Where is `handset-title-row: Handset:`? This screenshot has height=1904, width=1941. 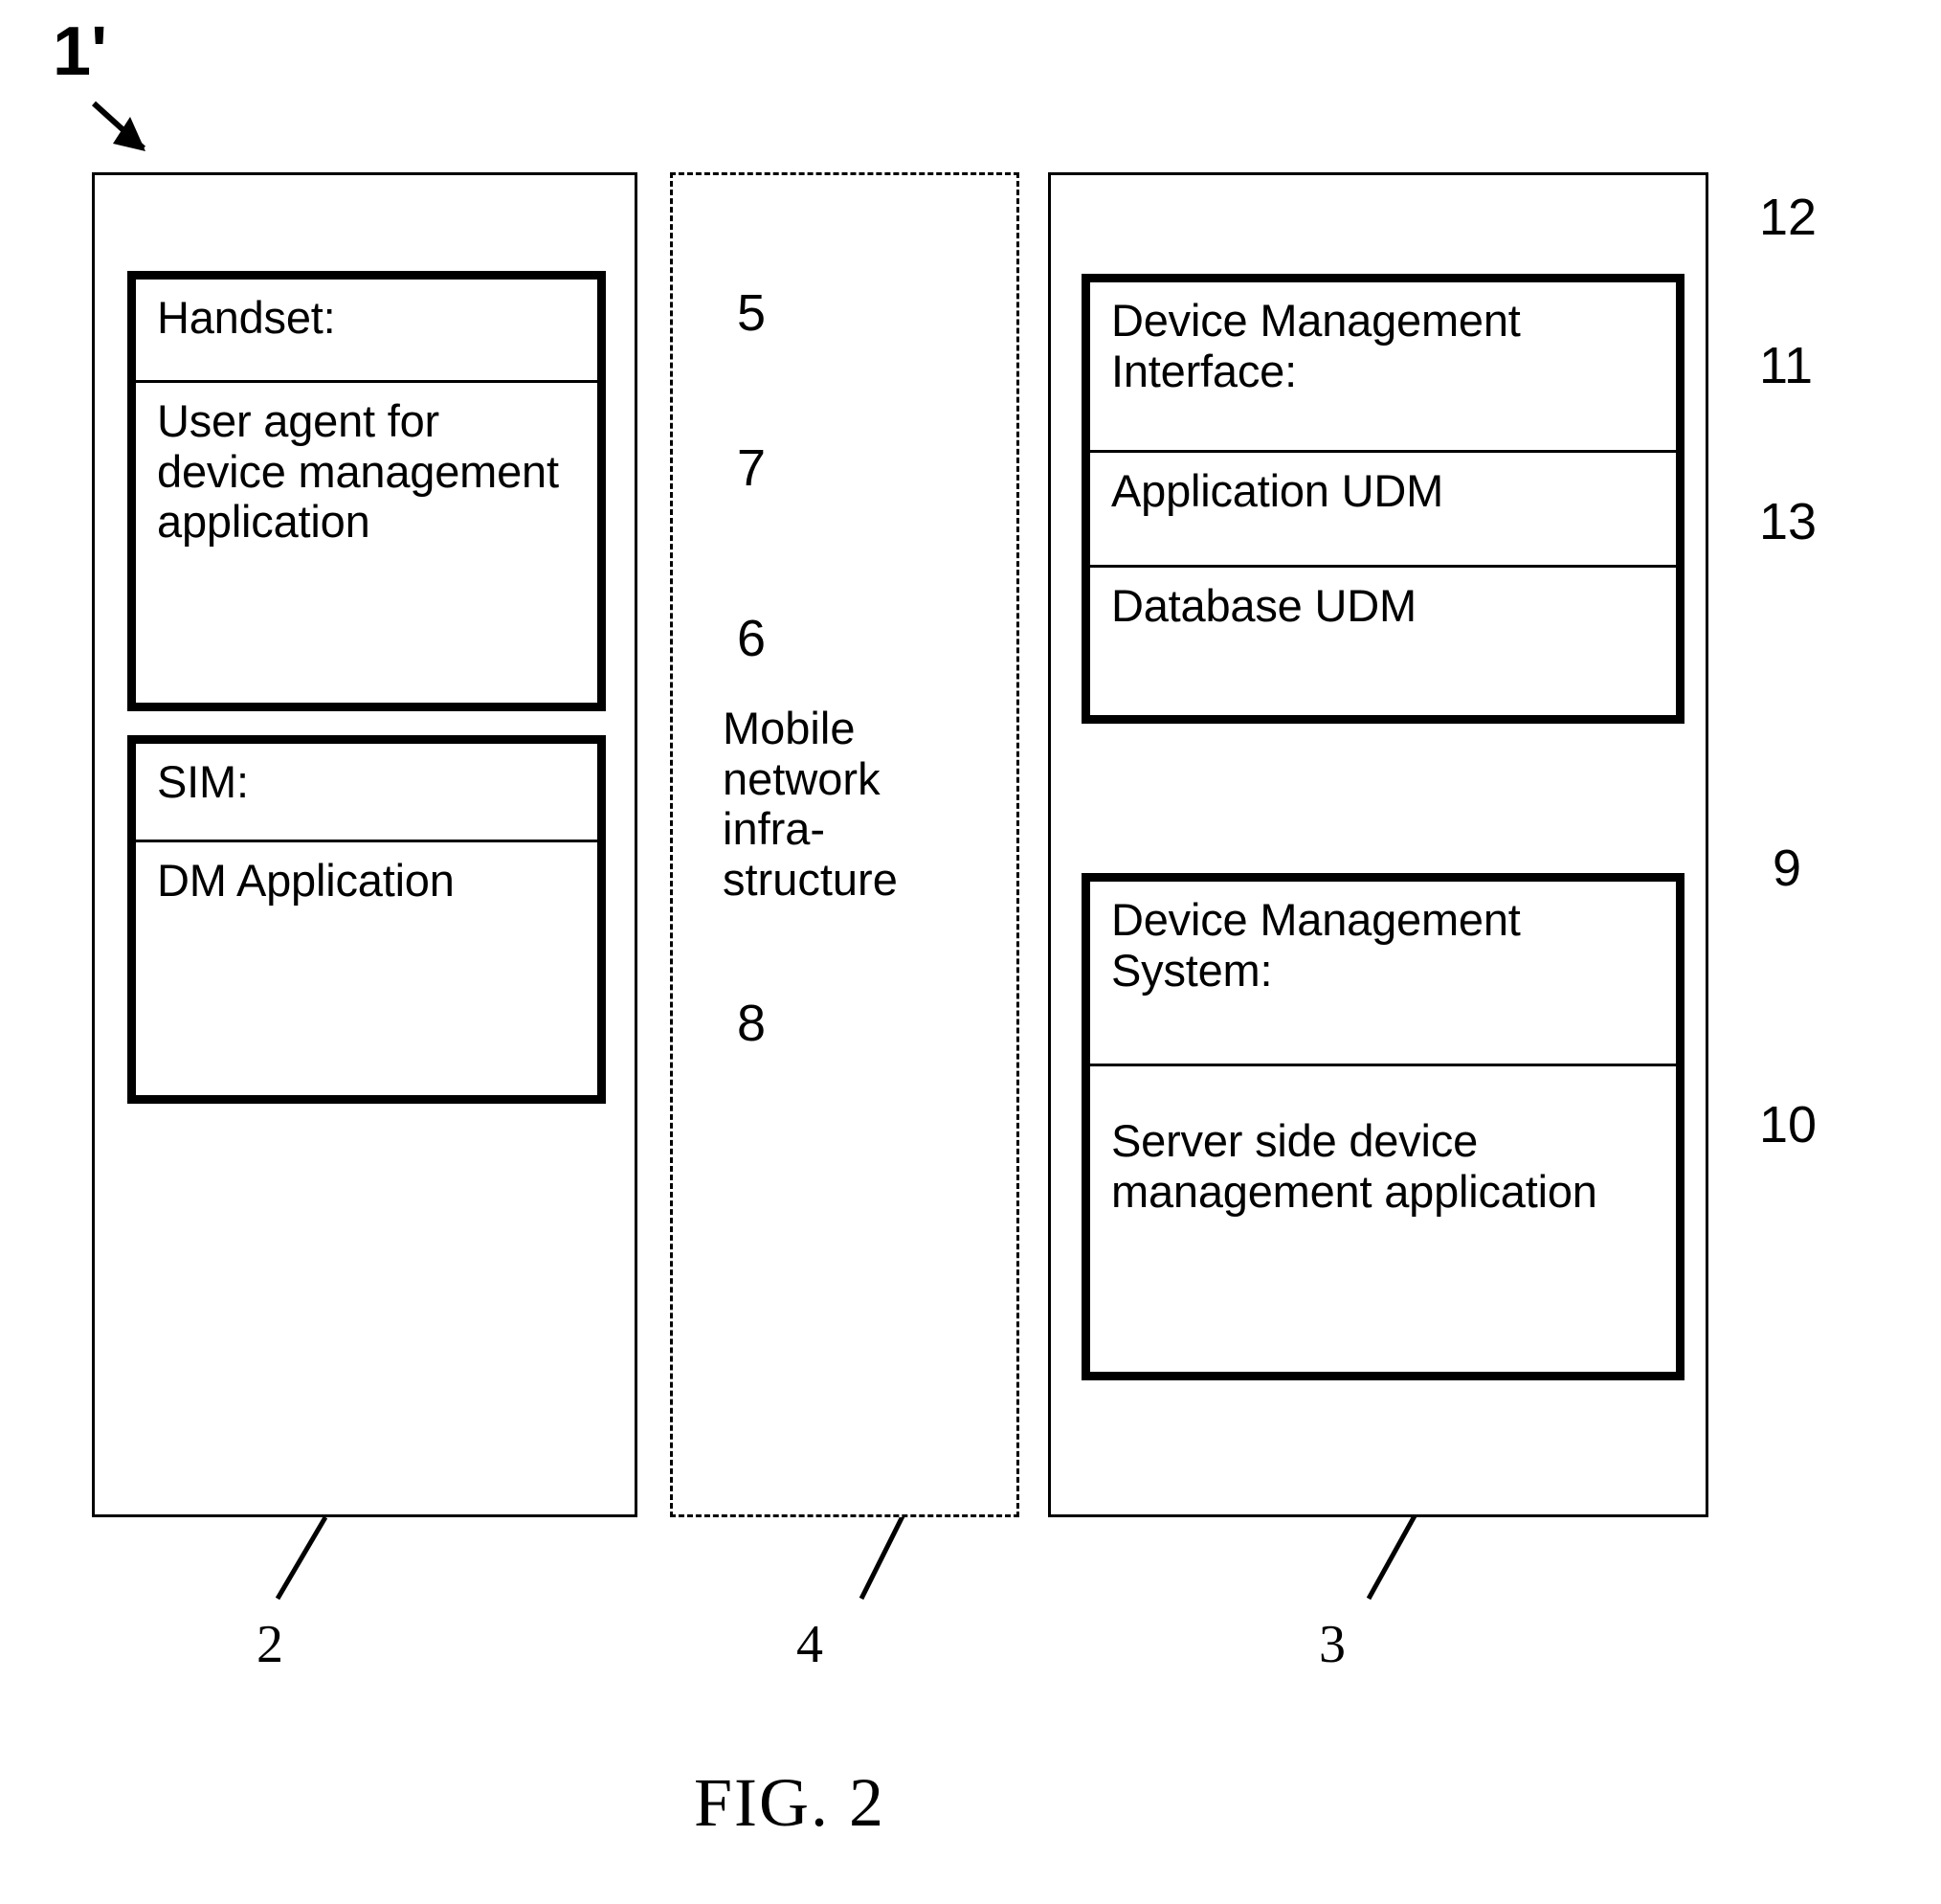
handset-title-row: Handset: is located at coordinates (246, 318).